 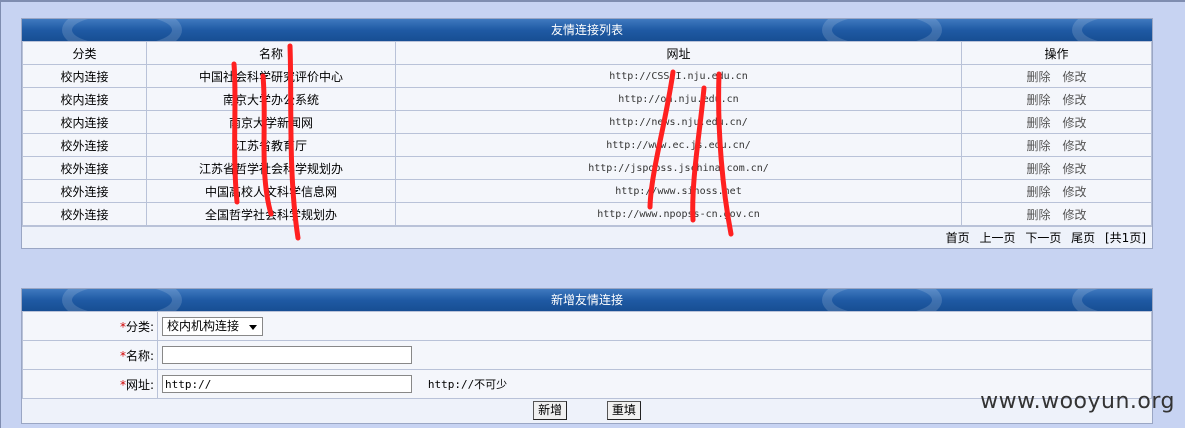 I want to click on category-select-value: 校内机构连接, so click(x=203, y=325).